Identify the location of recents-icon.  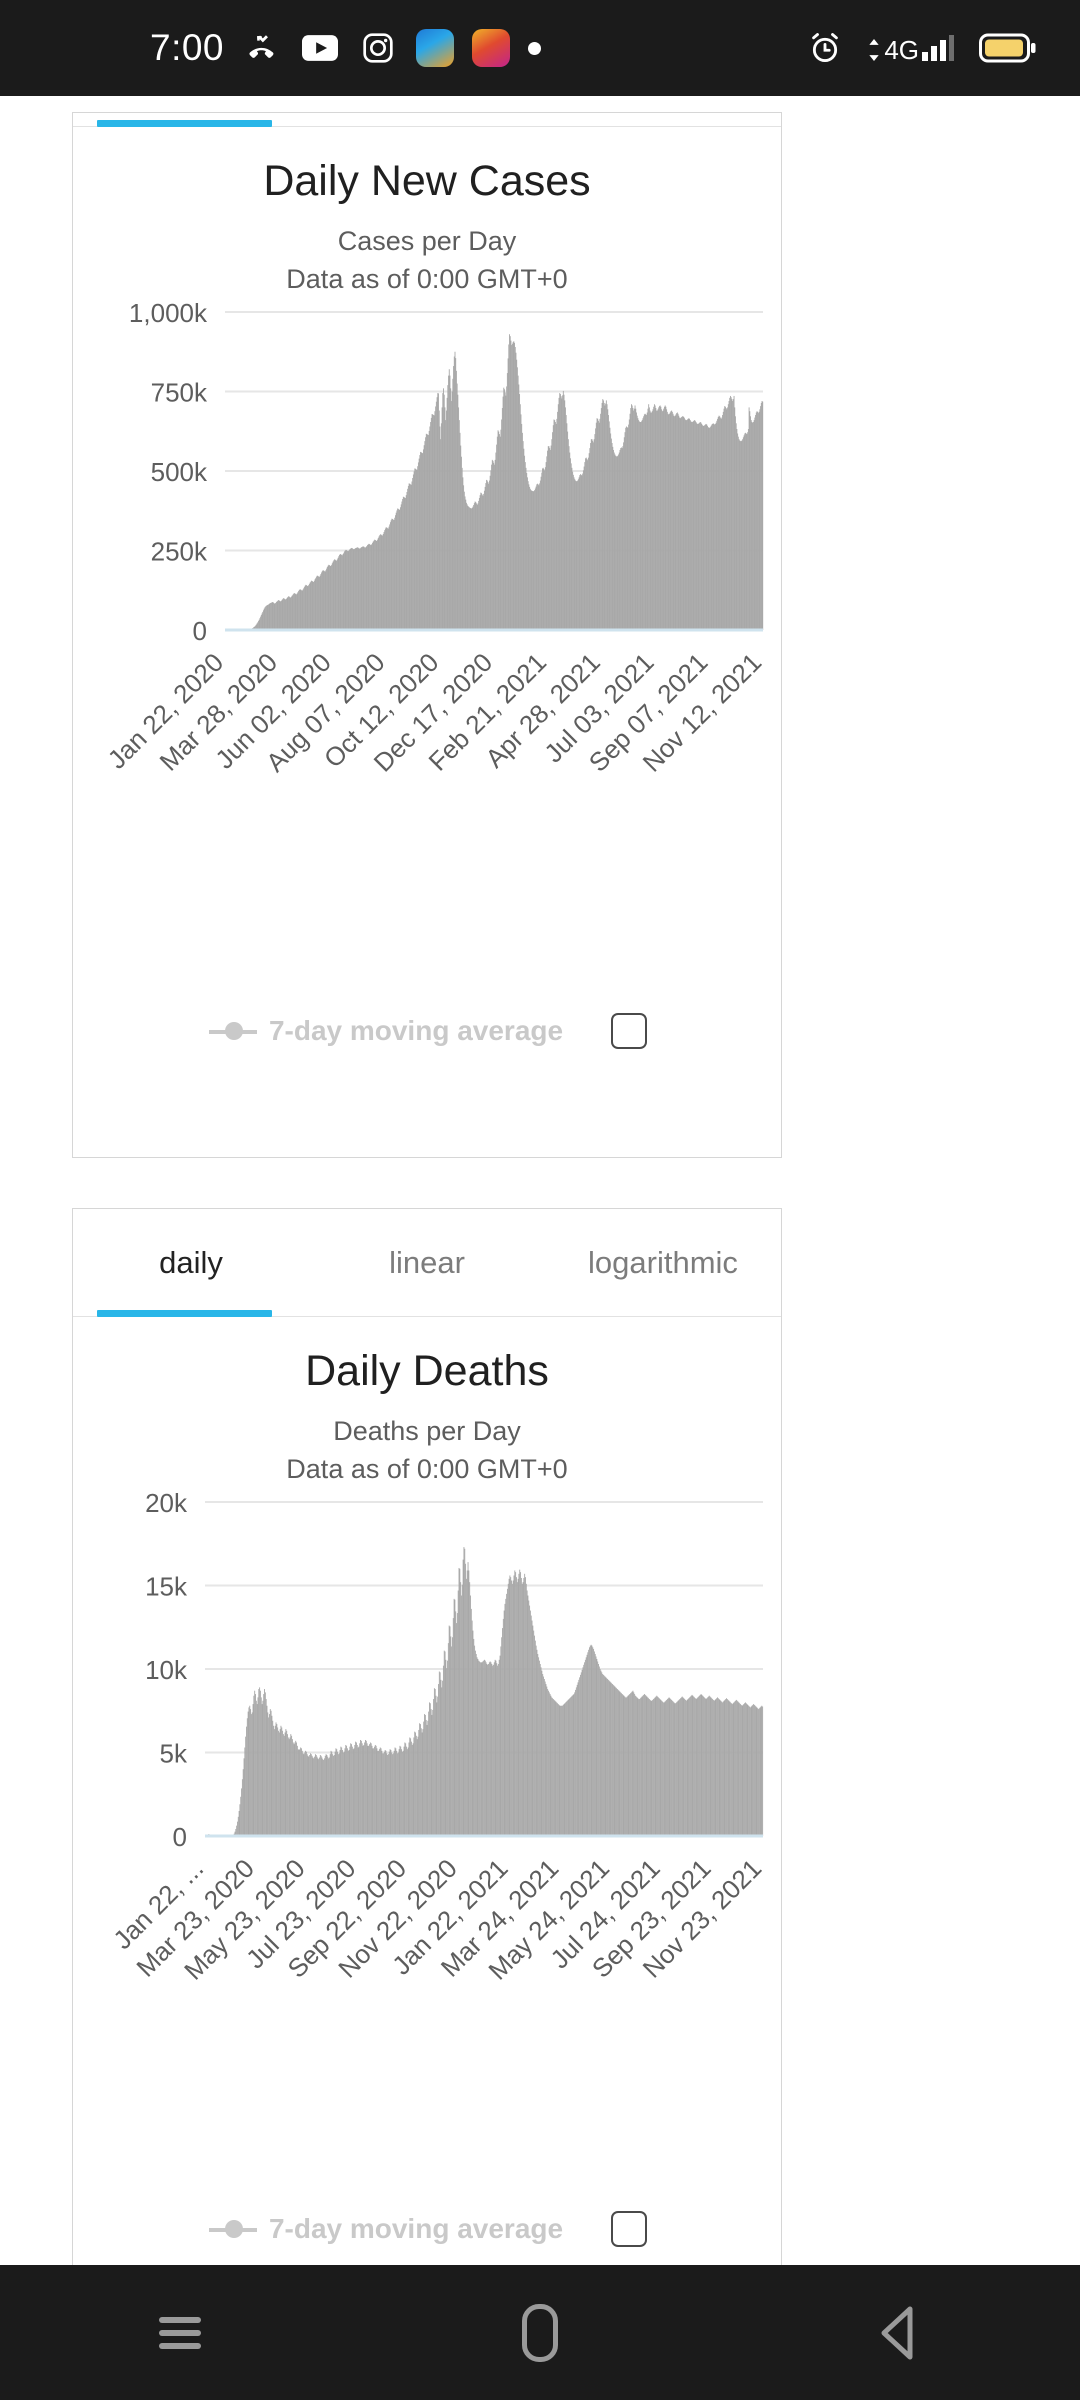
(180, 2333).